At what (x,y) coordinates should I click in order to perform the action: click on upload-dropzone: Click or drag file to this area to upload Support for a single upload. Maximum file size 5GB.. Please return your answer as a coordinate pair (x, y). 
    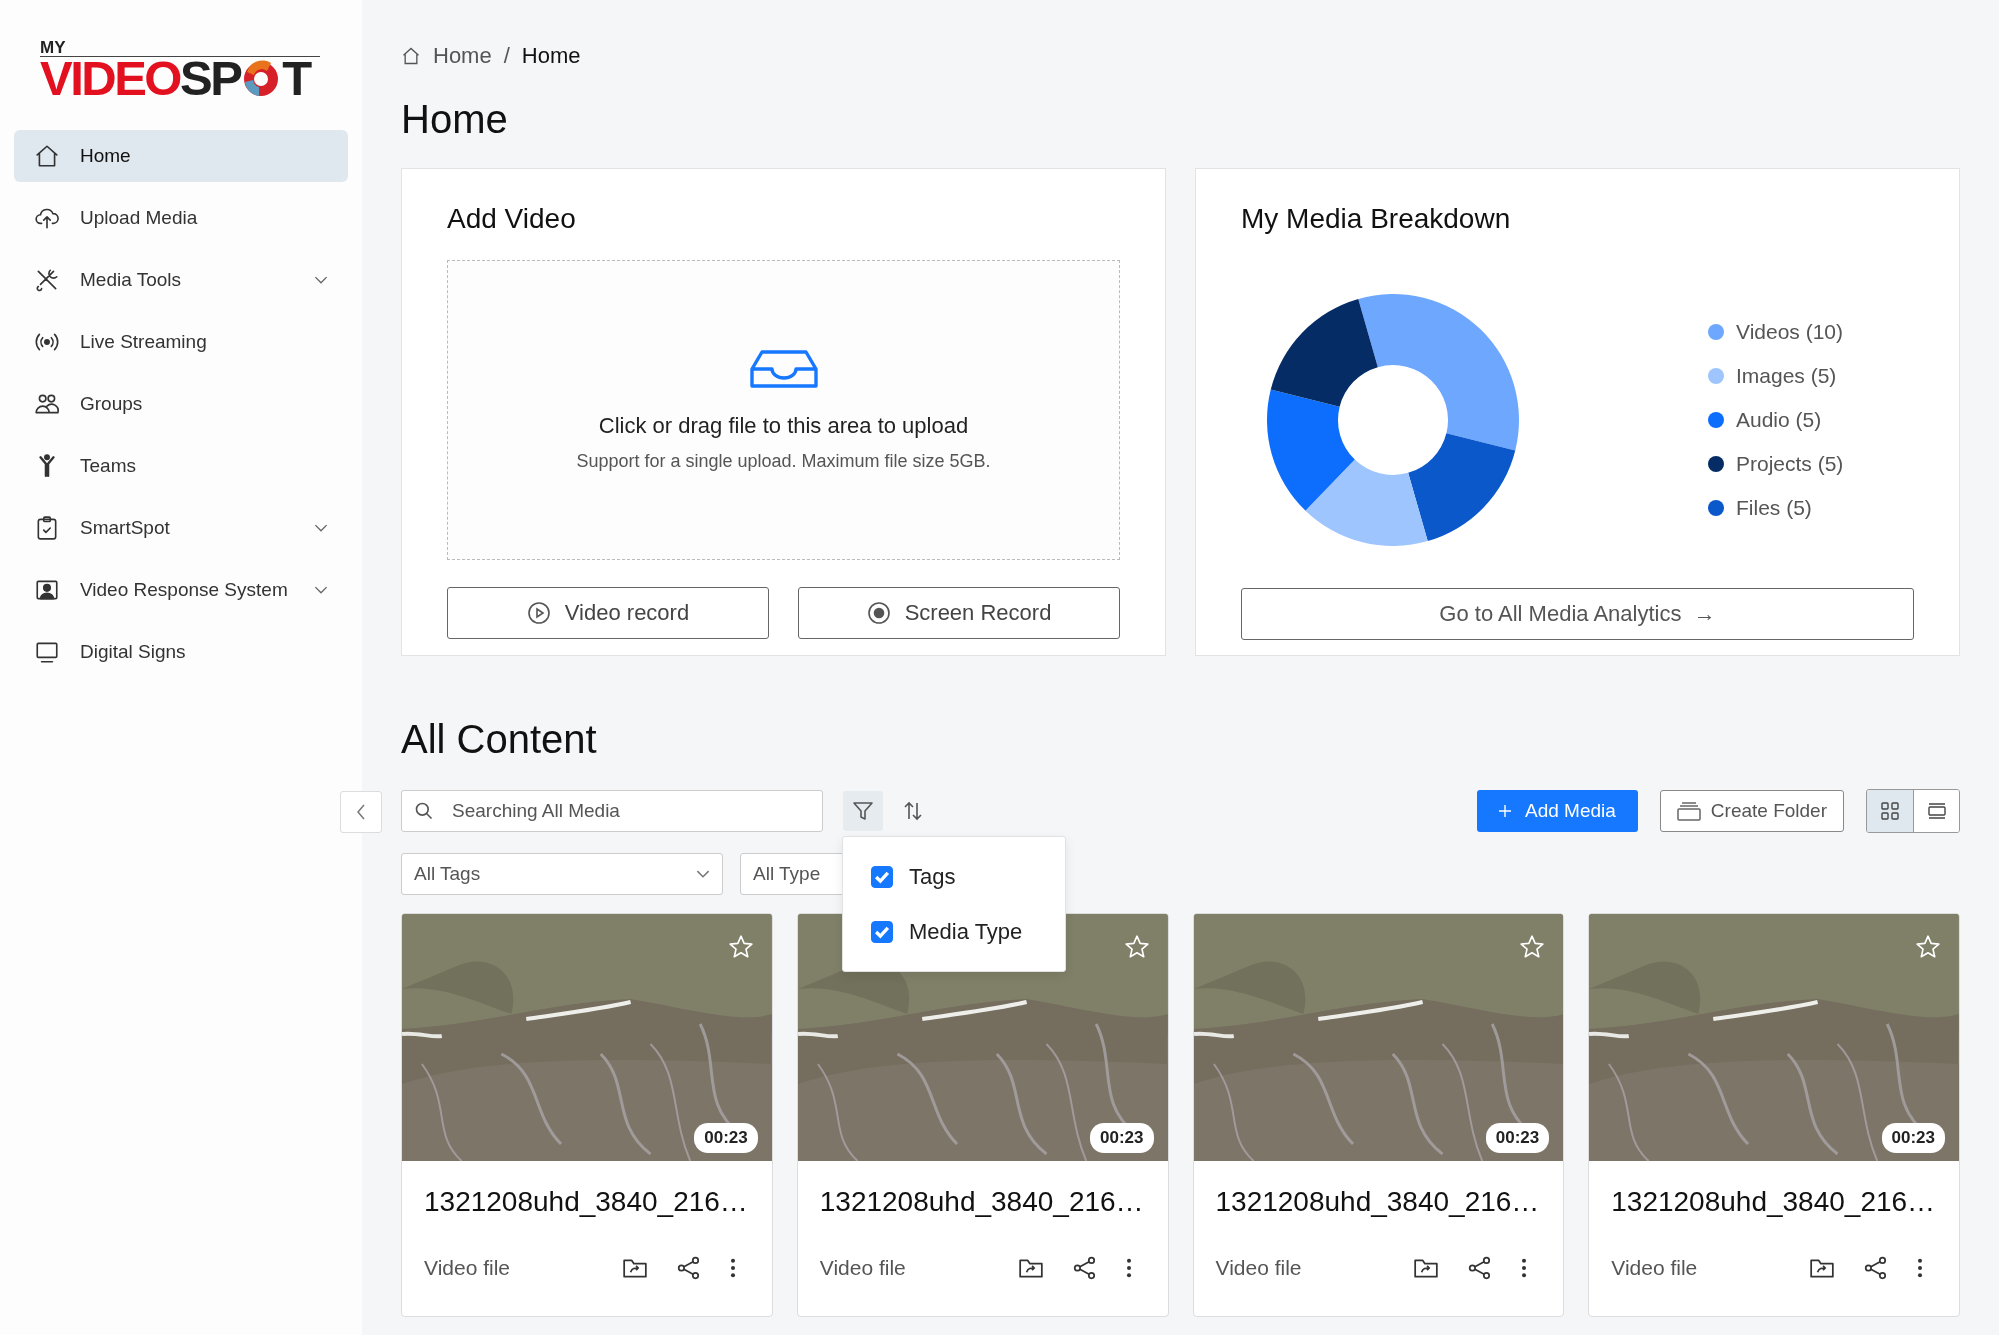
    Looking at the image, I should click on (783, 410).